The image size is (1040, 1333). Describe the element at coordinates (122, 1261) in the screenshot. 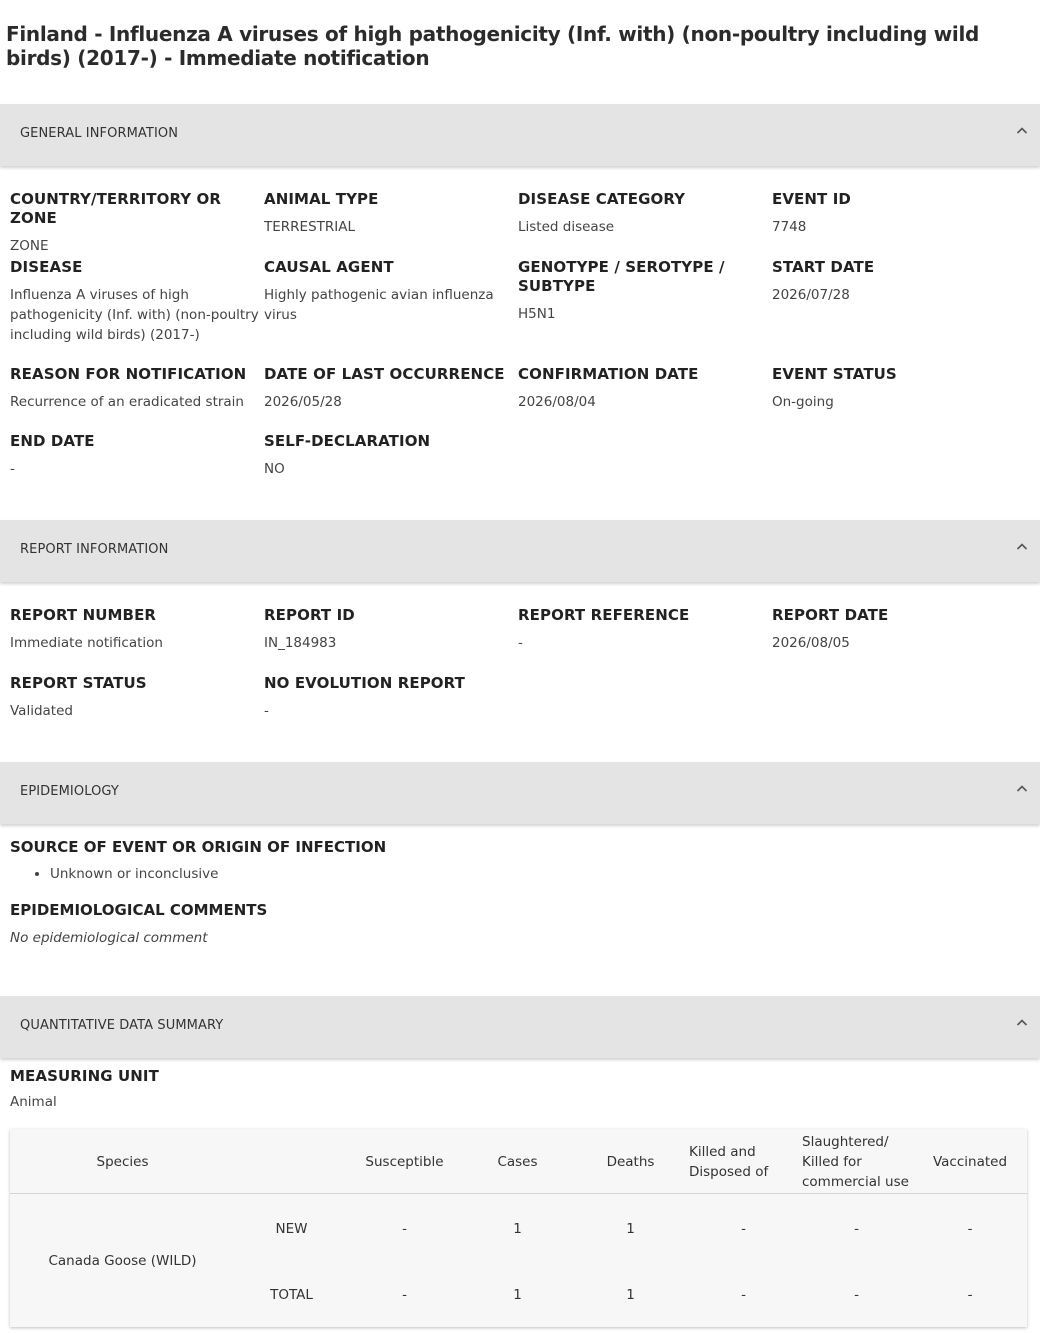

I see `species-name: Canada Goose (WILD)` at that location.